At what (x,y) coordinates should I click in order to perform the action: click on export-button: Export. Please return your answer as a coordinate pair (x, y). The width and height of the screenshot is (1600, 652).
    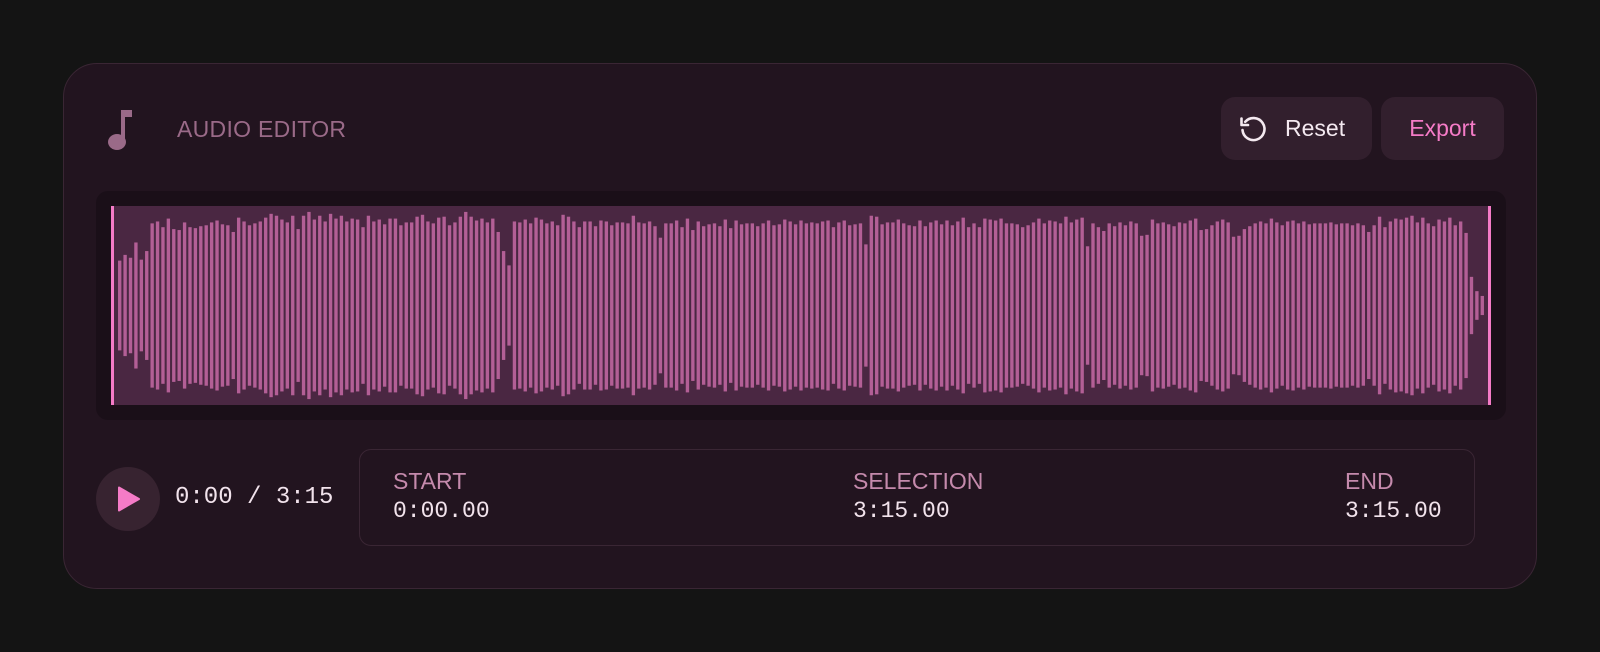
    Looking at the image, I should click on (1442, 128).